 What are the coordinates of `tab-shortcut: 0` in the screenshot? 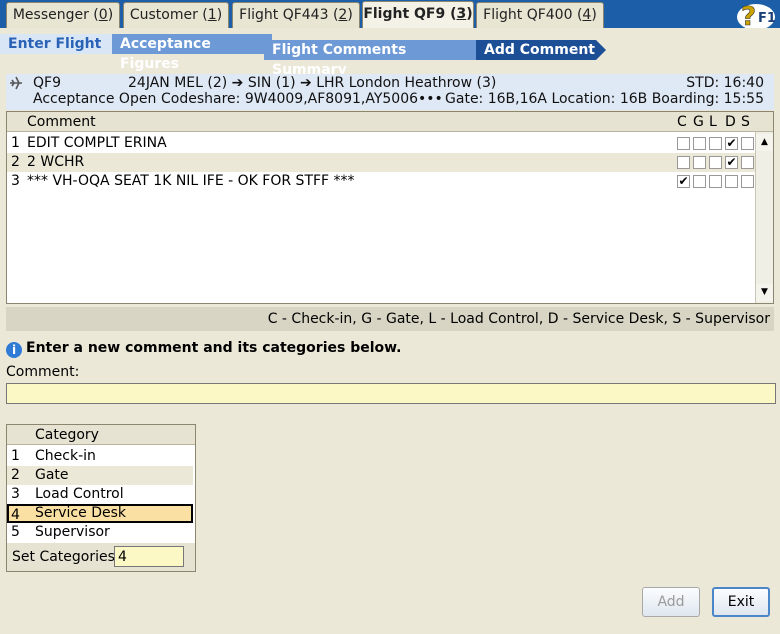 It's located at (103, 15).